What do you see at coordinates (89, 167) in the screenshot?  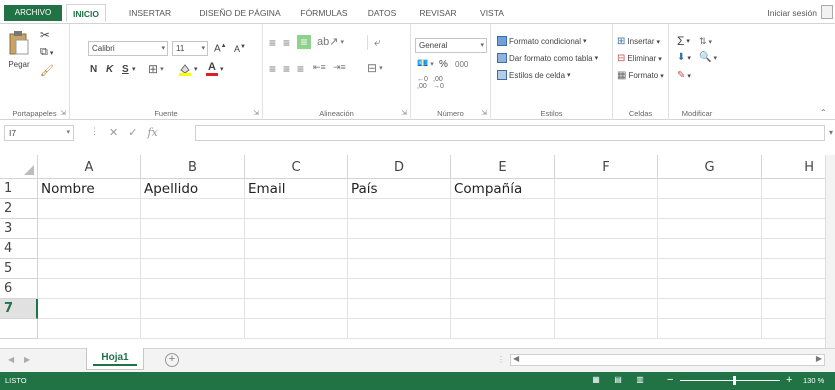 I see `column-header-a: A` at bounding box center [89, 167].